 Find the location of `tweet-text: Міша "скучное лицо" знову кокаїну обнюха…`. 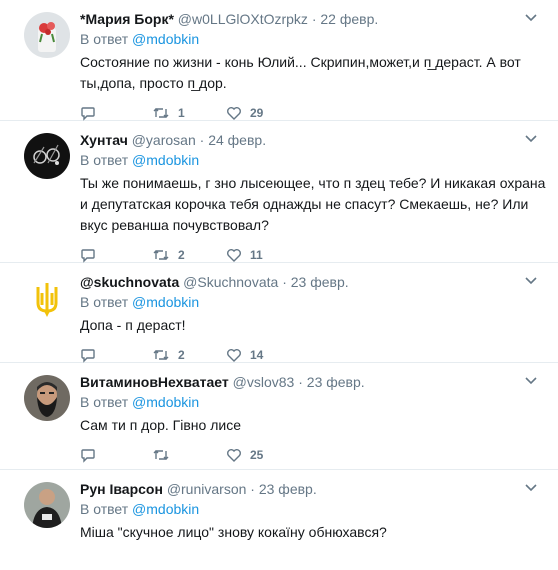

tweet-text: Міша "скучное лицо" знову кокаїну обнюха… is located at coordinates (233, 532).